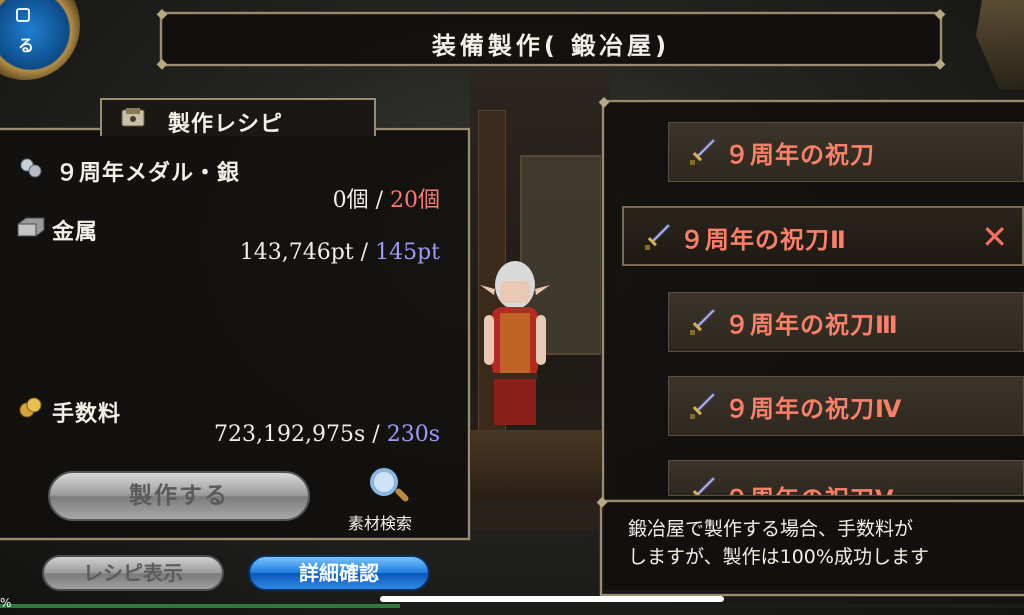 The width and height of the screenshot is (1024, 615). Describe the element at coordinates (31, 168) in the screenshot. I see `medal-icon` at that location.